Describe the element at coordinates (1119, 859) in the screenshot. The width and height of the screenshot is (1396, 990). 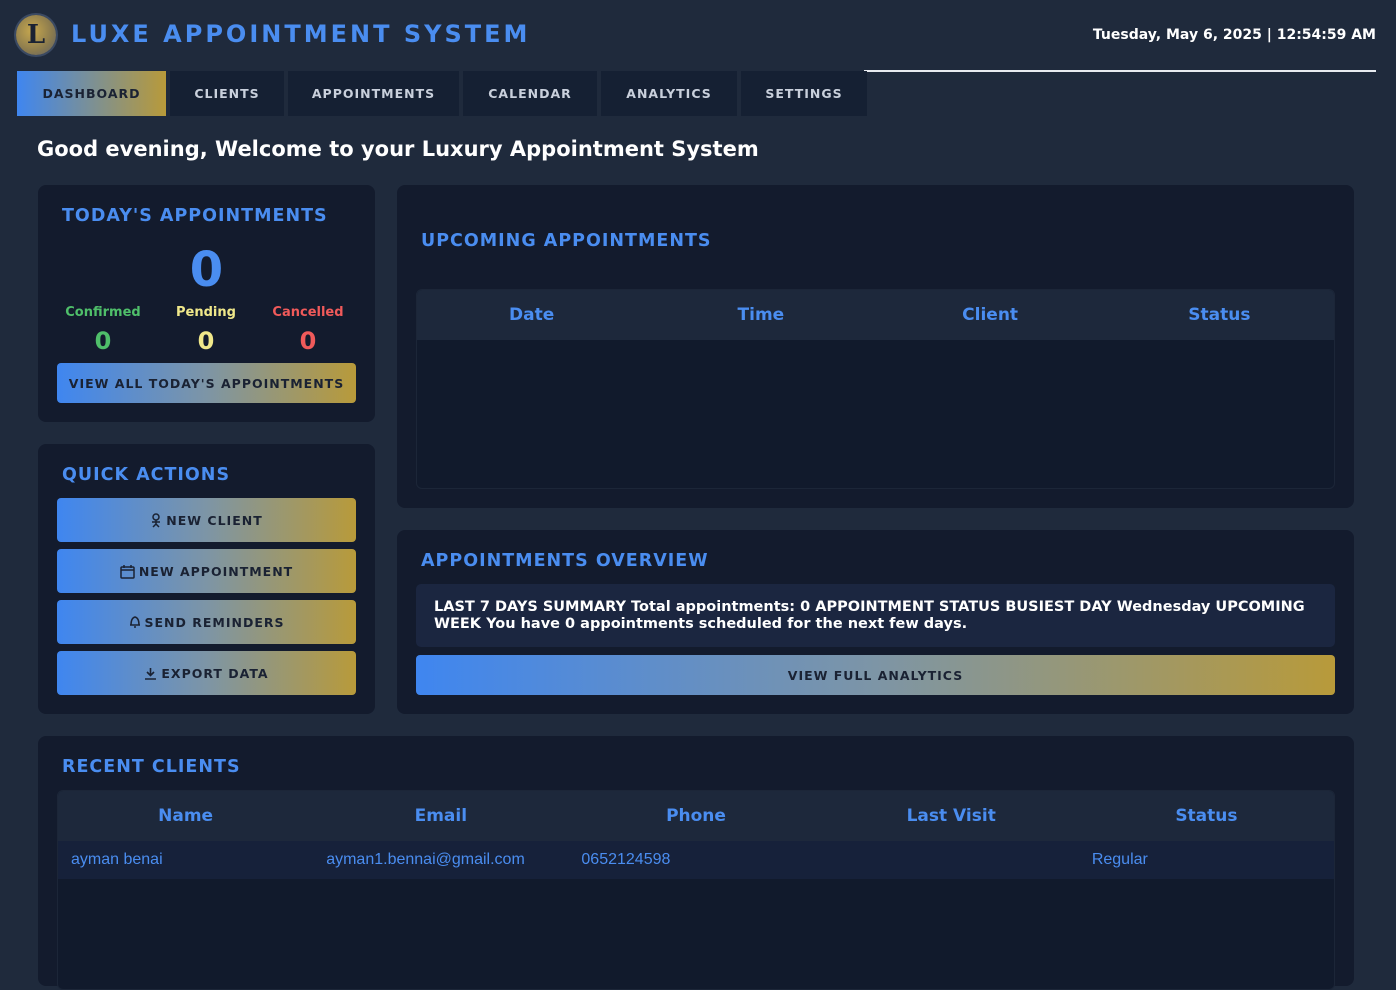
I see `client-status: Regular` at that location.